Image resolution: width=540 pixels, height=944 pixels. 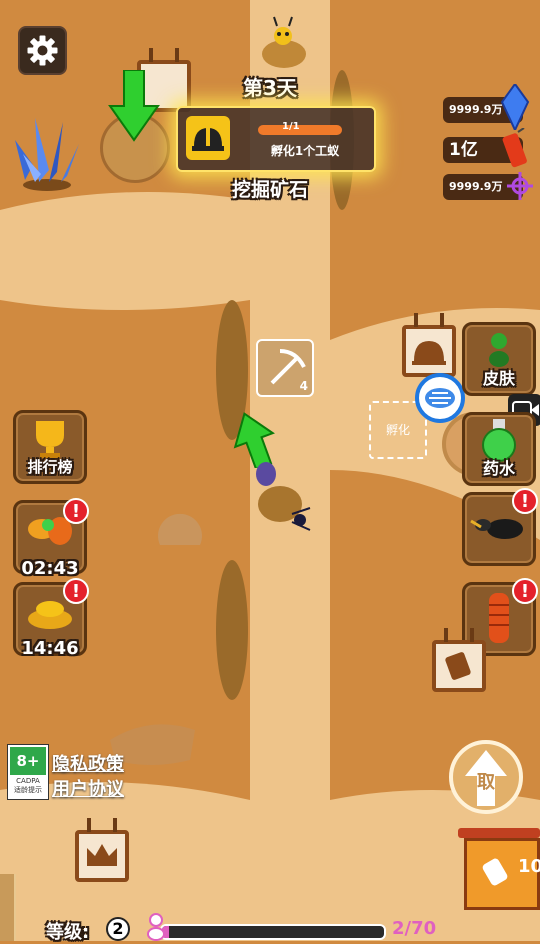 I want to click on task-icon-box, so click(x=208, y=138).